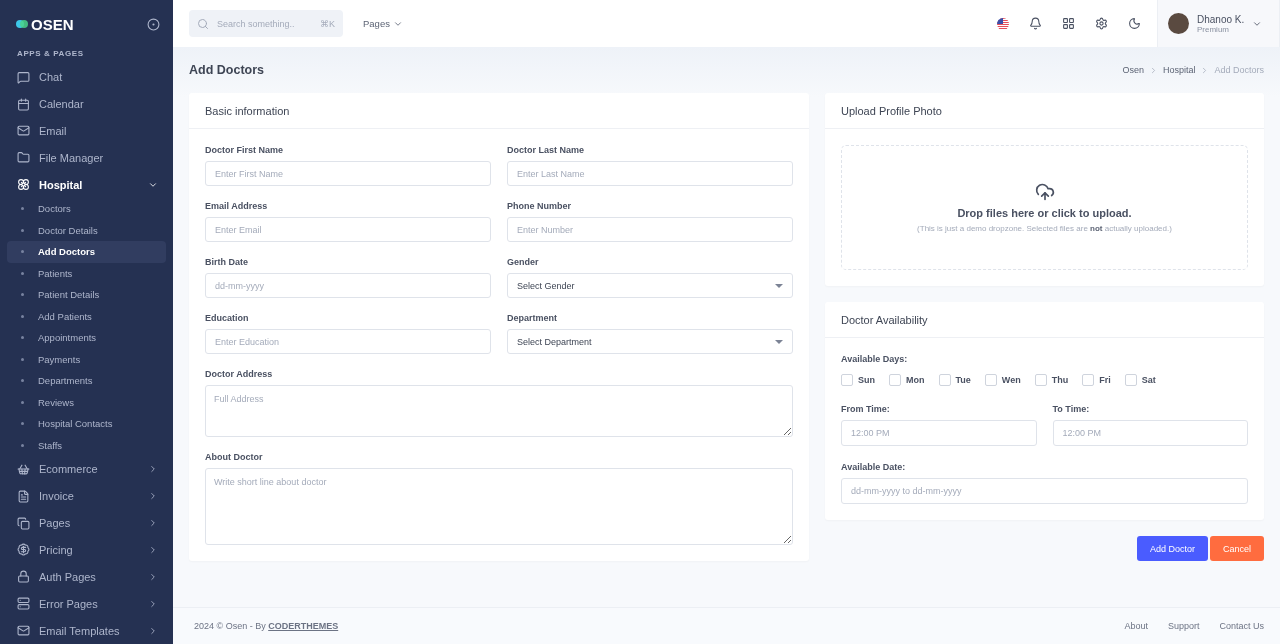 The height and width of the screenshot is (644, 1280). I want to click on sidebar-subitem: Reviews, so click(86, 402).